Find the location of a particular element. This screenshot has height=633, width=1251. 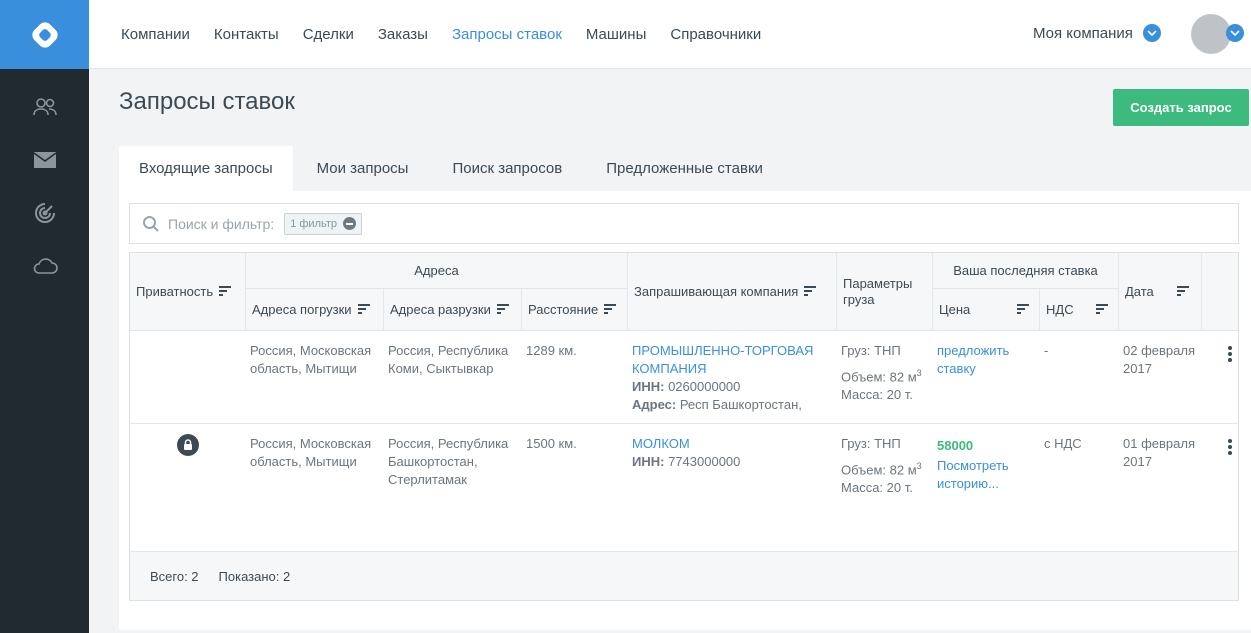

date-value: 02 февраля 2017 is located at coordinates (1159, 359).